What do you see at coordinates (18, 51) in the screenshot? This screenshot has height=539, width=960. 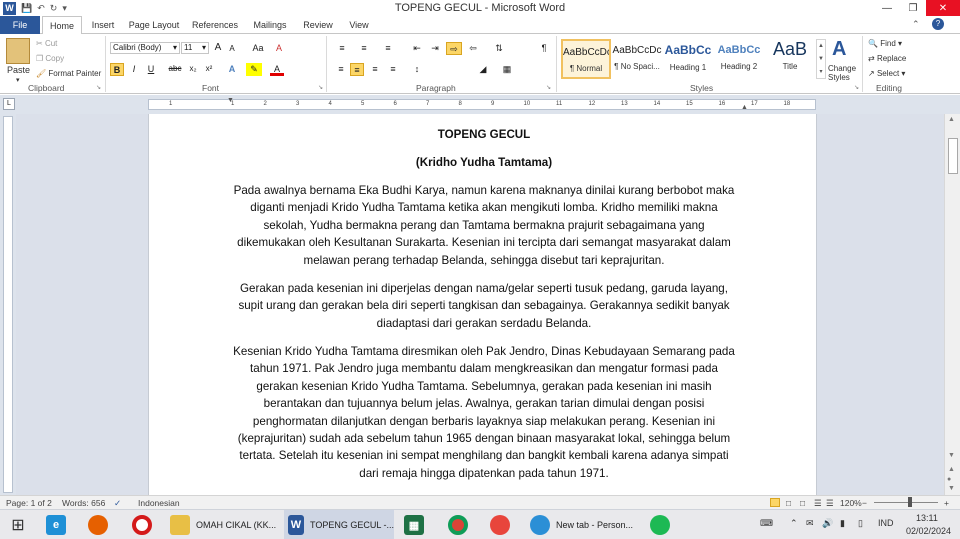 I see `paste-icon` at bounding box center [18, 51].